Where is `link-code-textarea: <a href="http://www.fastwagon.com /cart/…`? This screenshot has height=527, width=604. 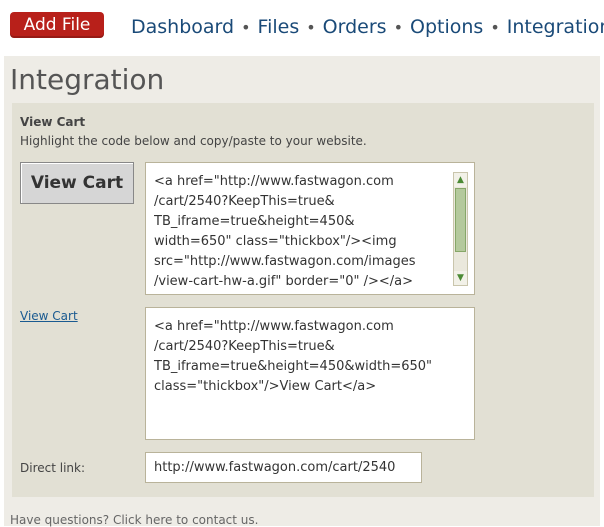
link-code-textarea: <a href="http://www.fastwagon.com /cart/… is located at coordinates (310, 373).